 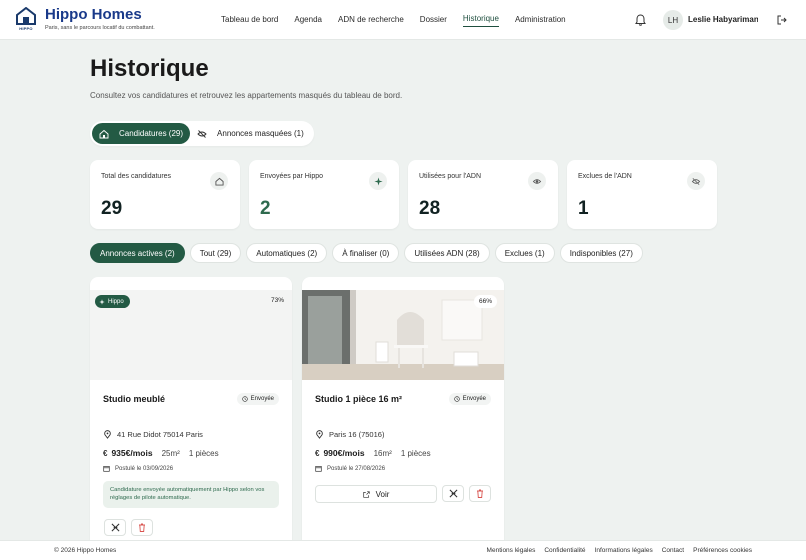 What do you see at coordinates (93, 14) in the screenshot?
I see `brand-name: Hippo Homes` at bounding box center [93, 14].